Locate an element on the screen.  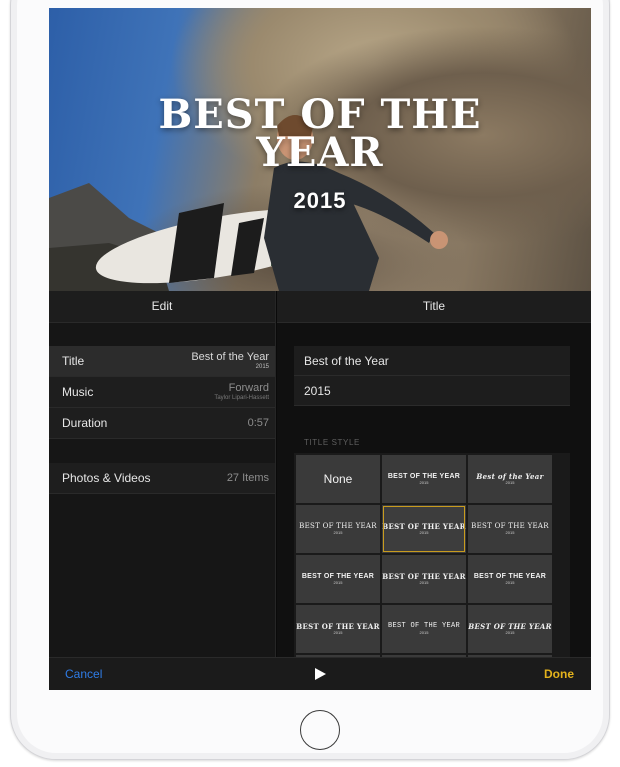
done-button: Done is located at coordinates (559, 674).